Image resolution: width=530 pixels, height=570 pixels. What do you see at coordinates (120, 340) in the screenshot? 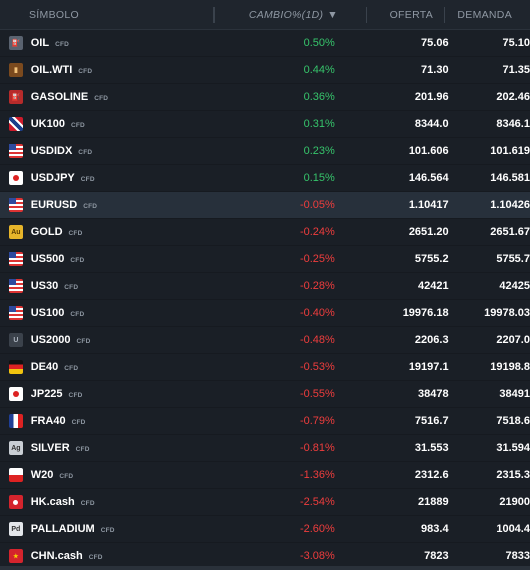
I see `symbol-cell: US2000 CFD` at bounding box center [120, 340].